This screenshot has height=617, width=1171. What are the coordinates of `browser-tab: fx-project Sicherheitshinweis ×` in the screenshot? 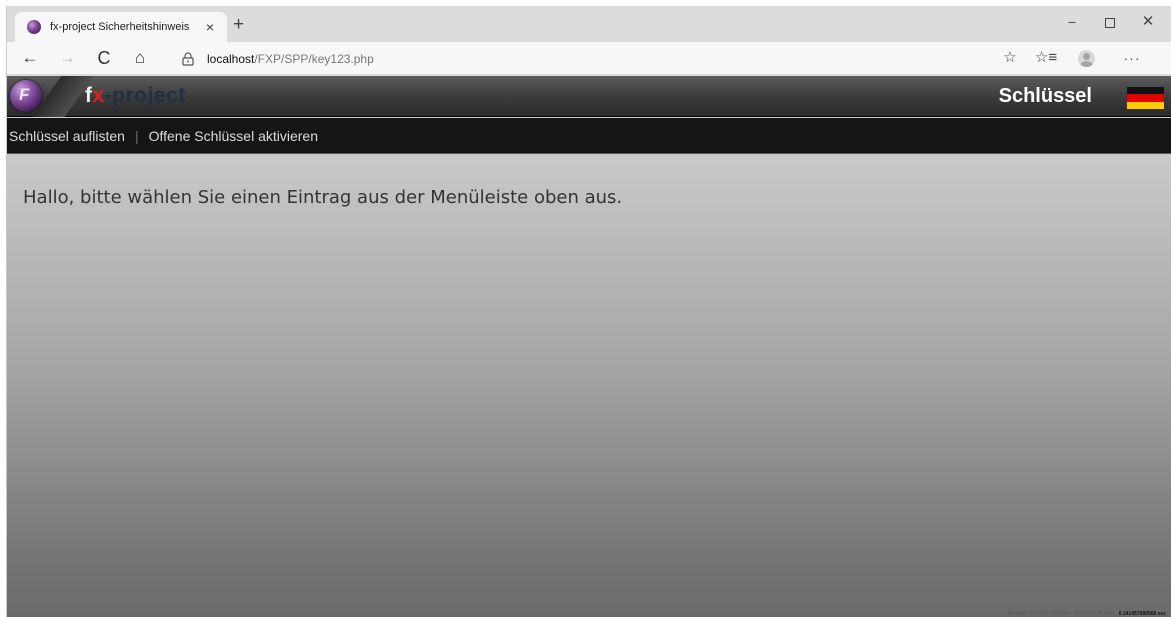 It's located at (121, 27).